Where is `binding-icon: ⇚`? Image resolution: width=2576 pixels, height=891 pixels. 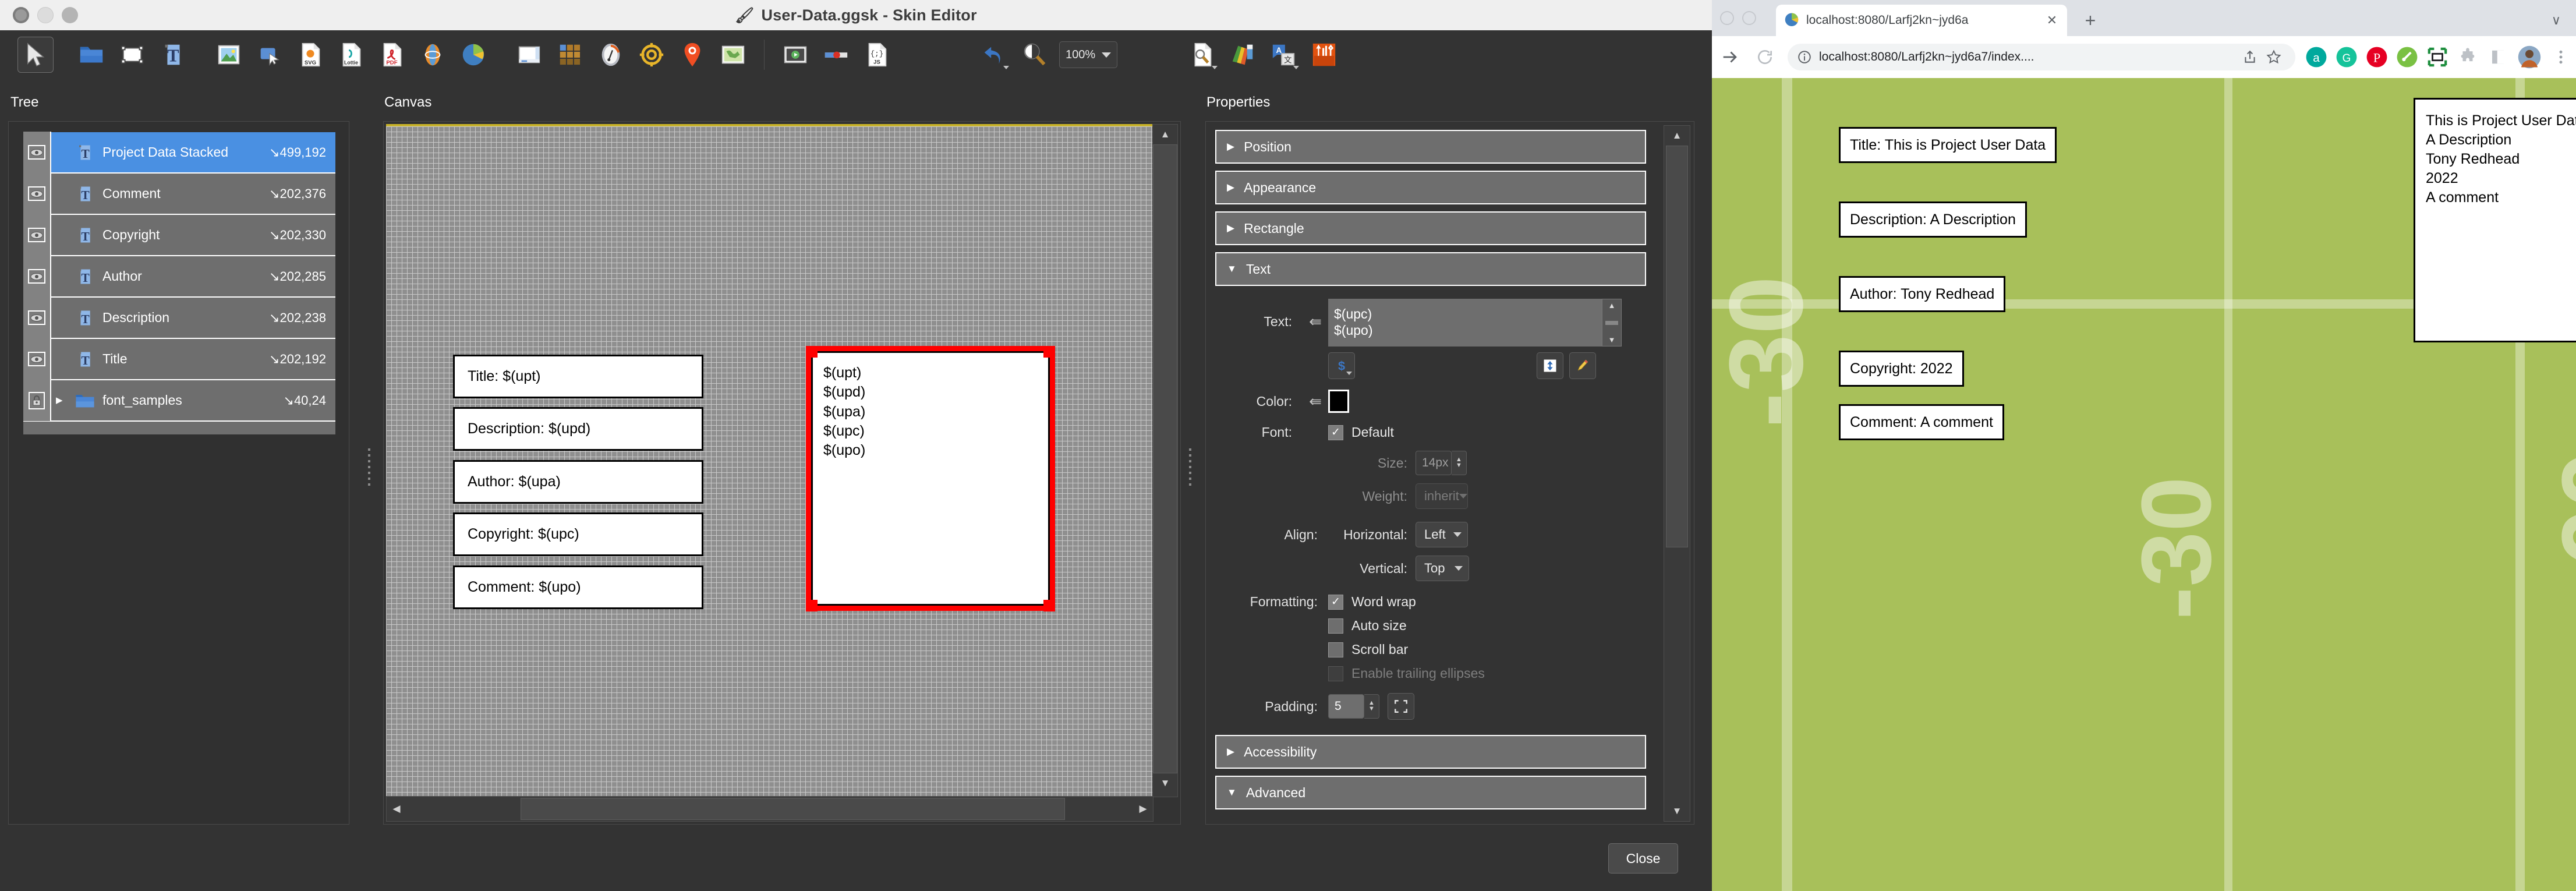 binding-icon: ⇚ is located at coordinates (1316, 402).